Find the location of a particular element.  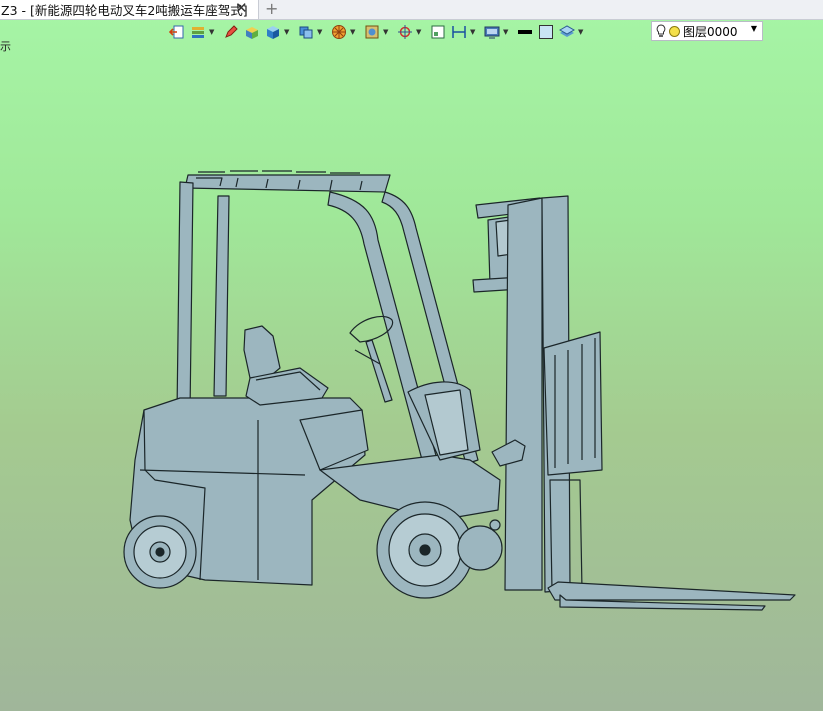

screen-icon is located at coordinates (492, 32).